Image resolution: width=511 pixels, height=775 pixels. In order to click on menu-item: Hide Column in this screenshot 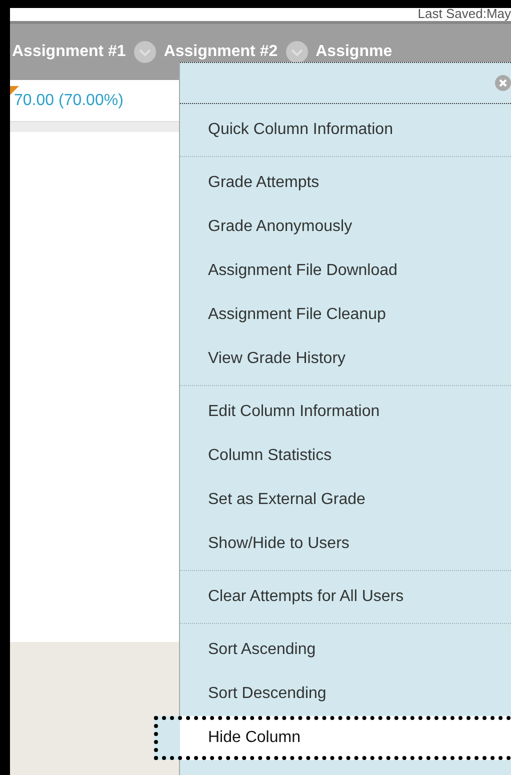, I will do `click(332, 738)`.